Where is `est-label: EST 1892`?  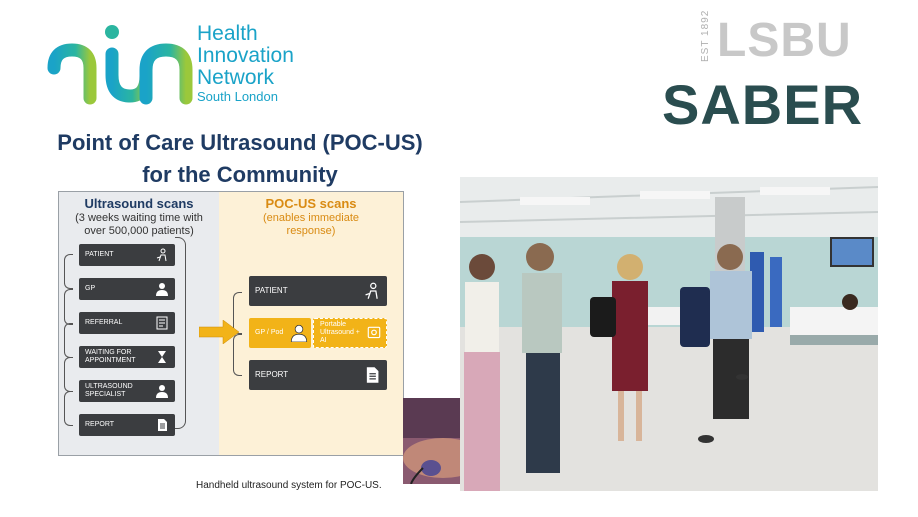
est-label: EST 1892 is located at coordinates (705, 35).